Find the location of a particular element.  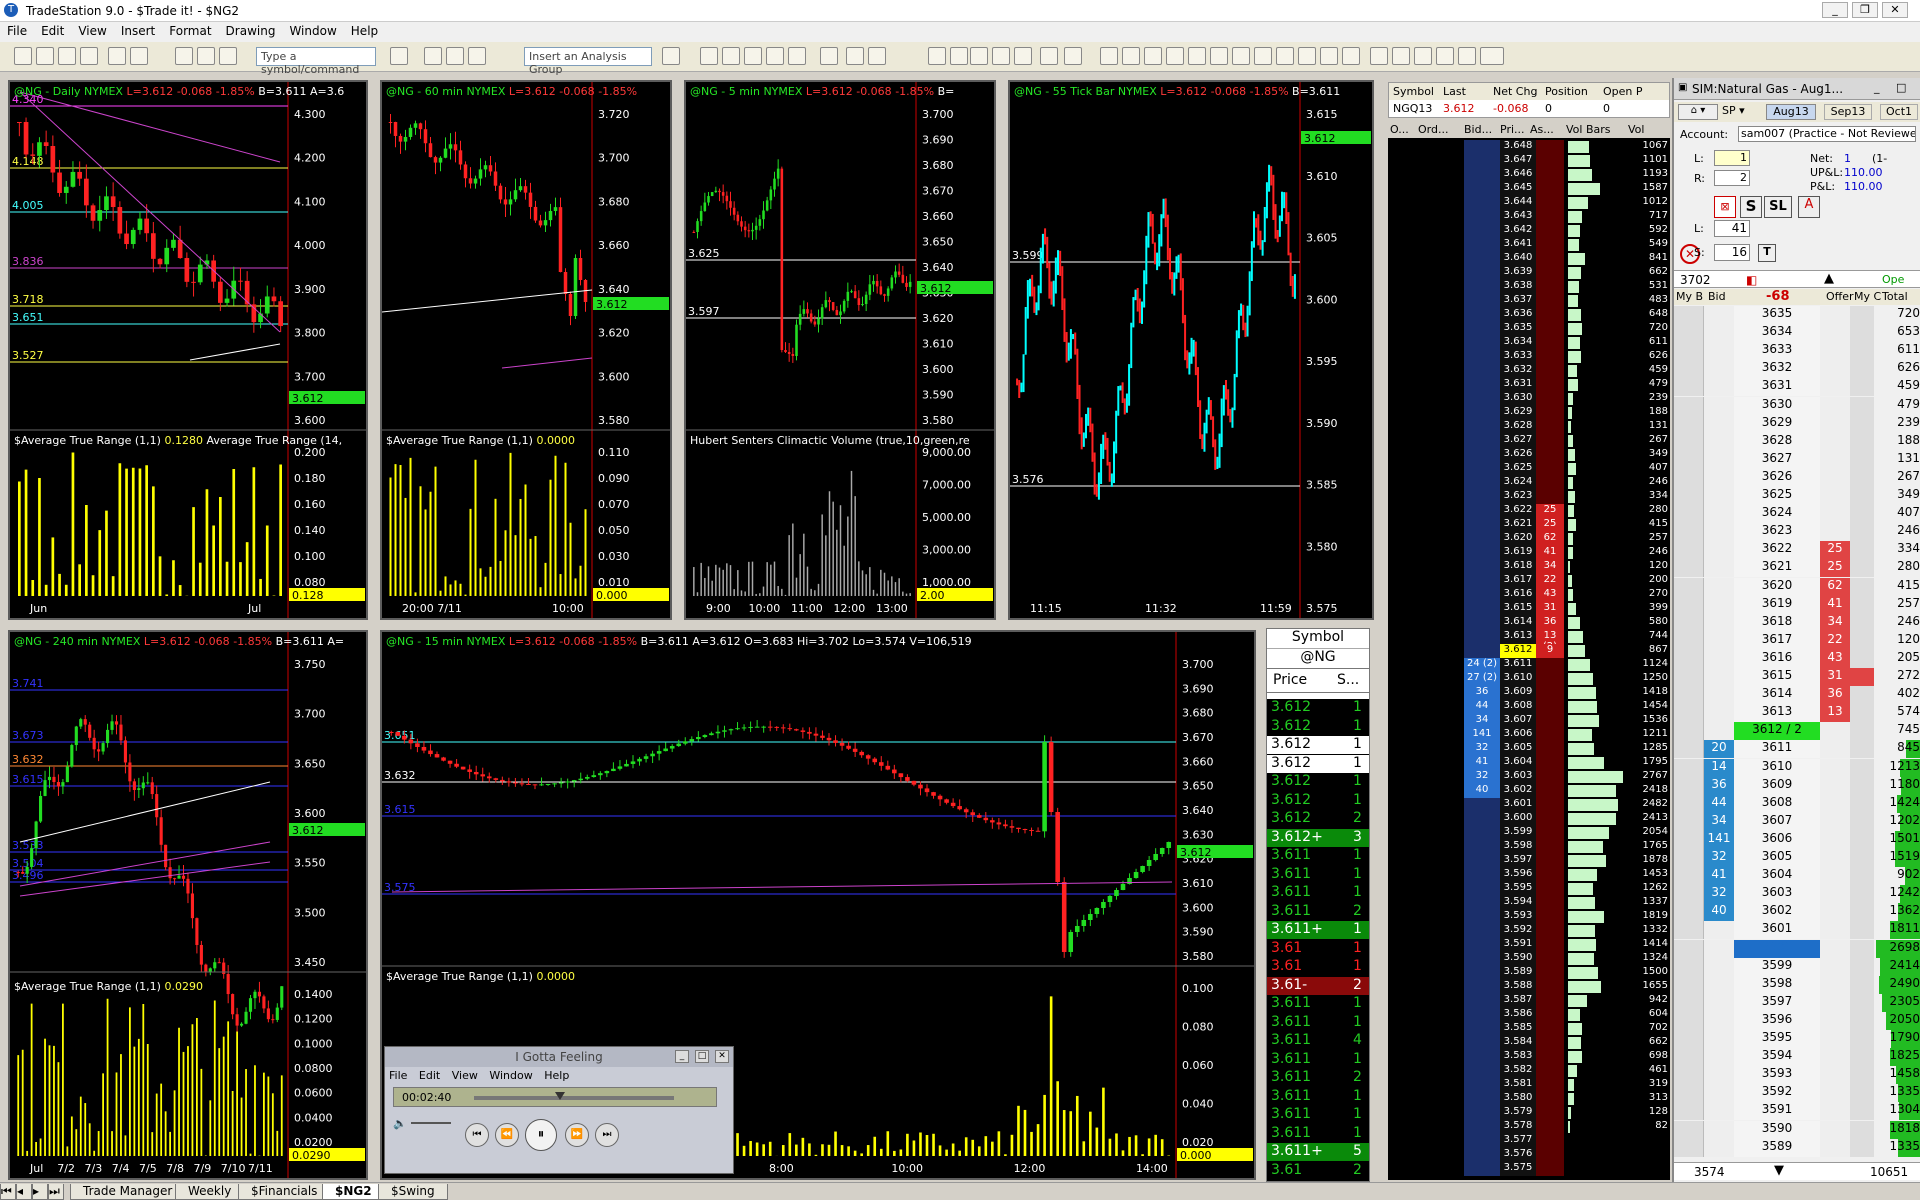

arc-icon is located at coordinates (1329, 56).